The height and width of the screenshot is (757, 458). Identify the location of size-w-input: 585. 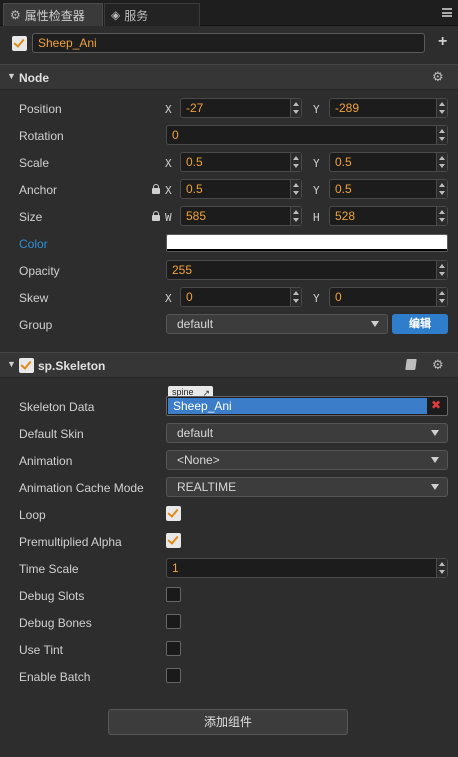
(241, 216).